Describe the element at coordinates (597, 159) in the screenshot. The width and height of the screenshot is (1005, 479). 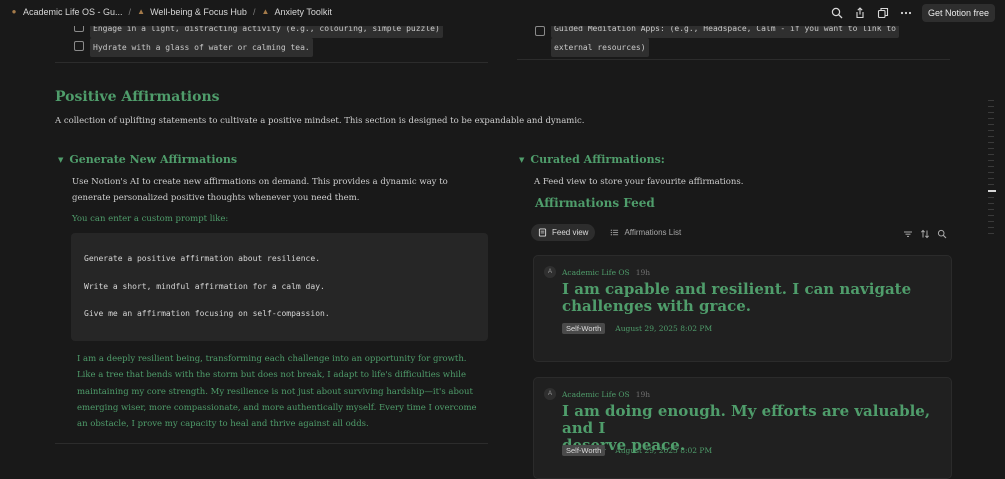
I see `toggle-heading-label: Curated Affirmations:` at that location.